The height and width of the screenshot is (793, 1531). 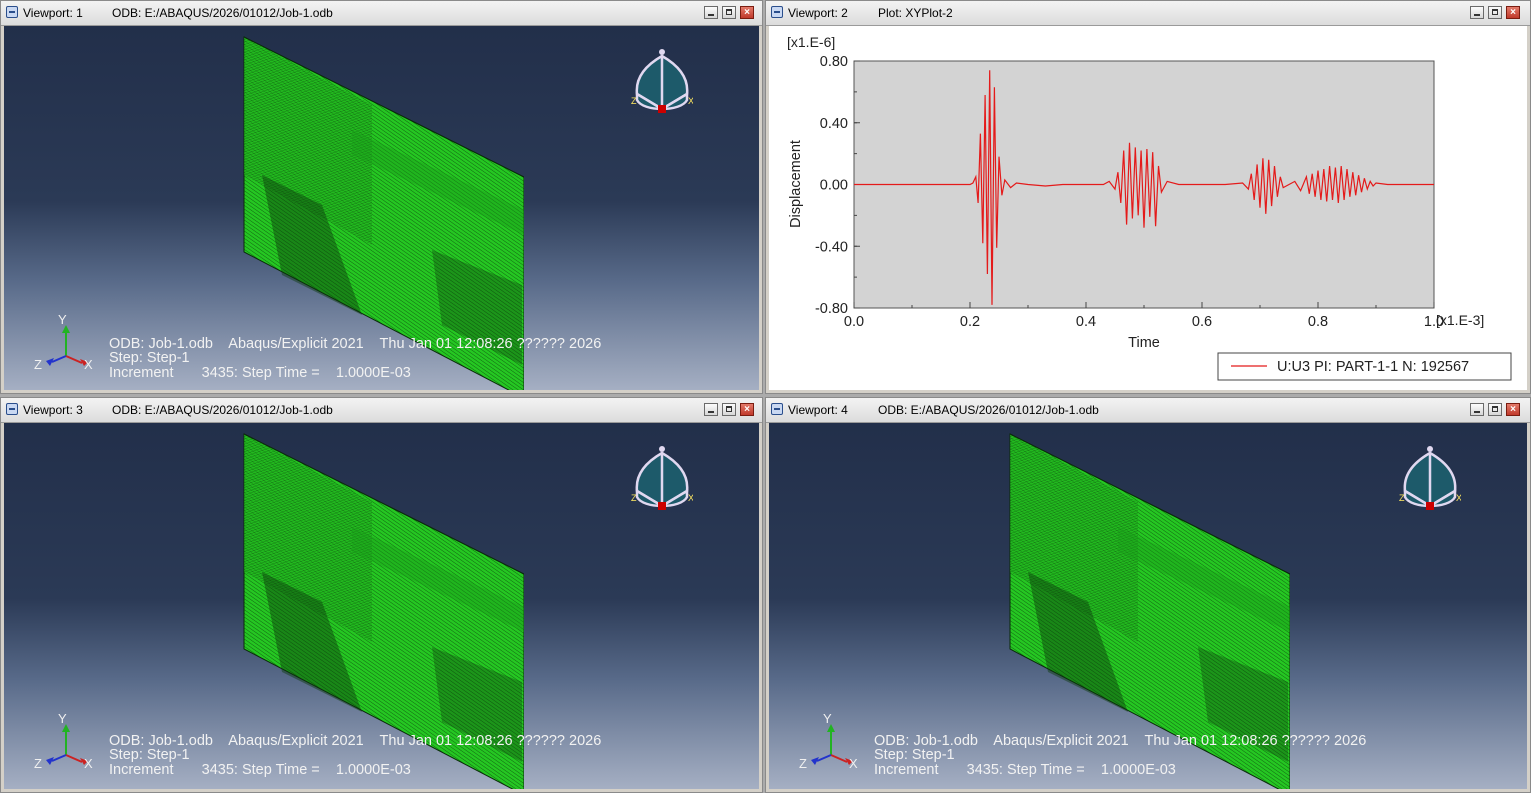 I want to click on viewport-title: Viewport: 4, so click(x=818, y=410).